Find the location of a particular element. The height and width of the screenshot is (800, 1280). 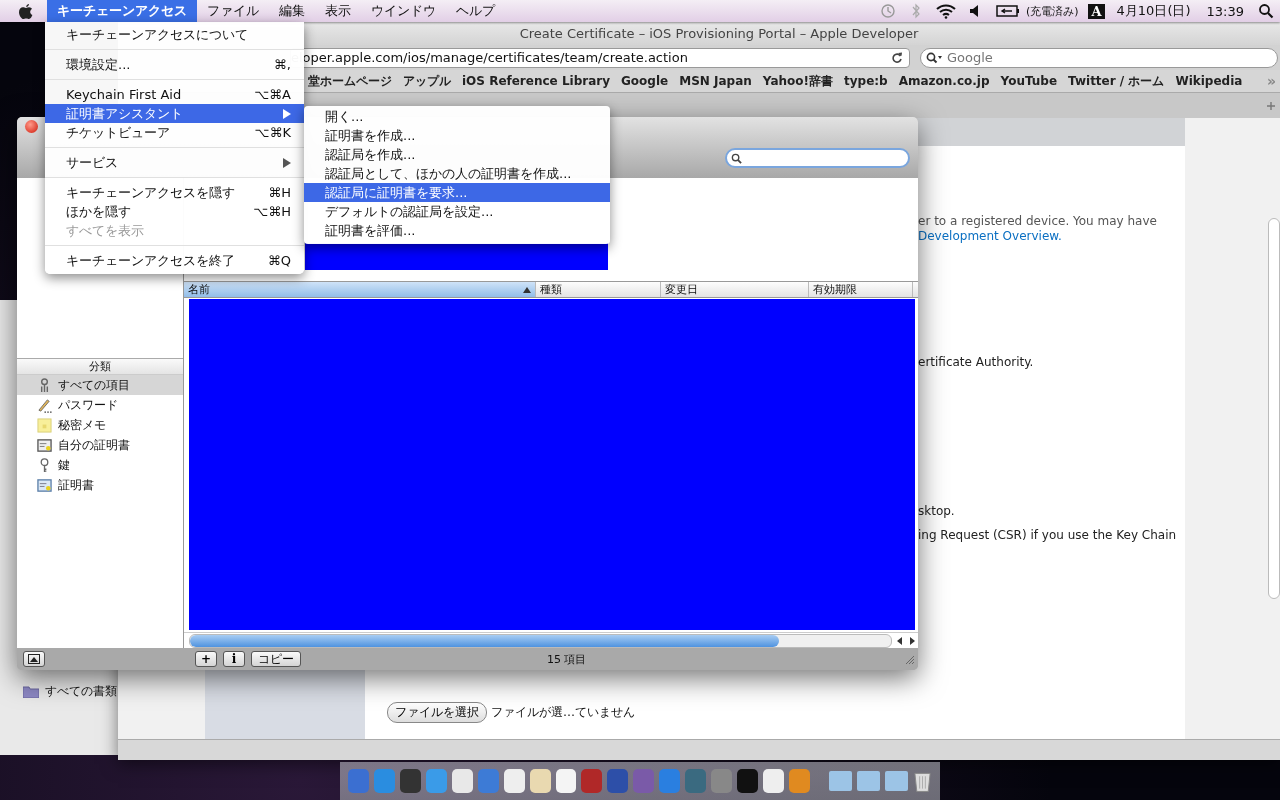

overview-link: Development Overview. is located at coordinates (990, 236).